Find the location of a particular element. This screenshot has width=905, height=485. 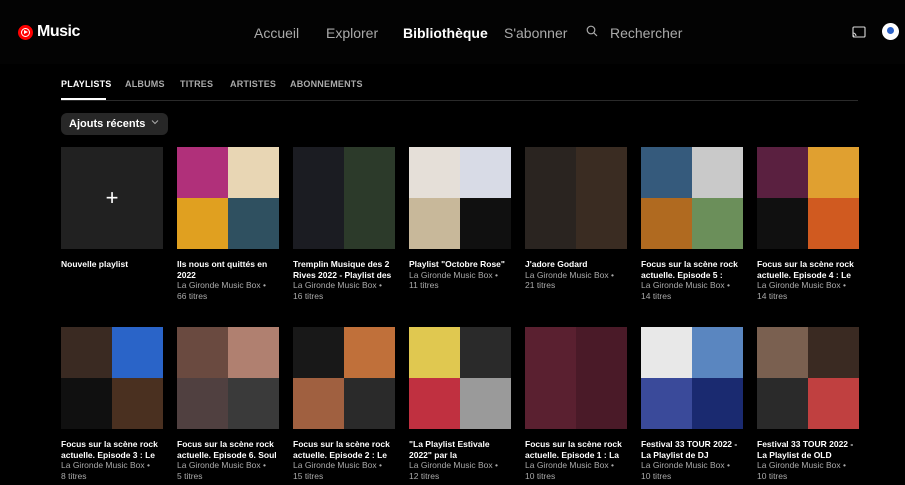

new-playlist-title: Nouvelle playlist is located at coordinates (112, 264).